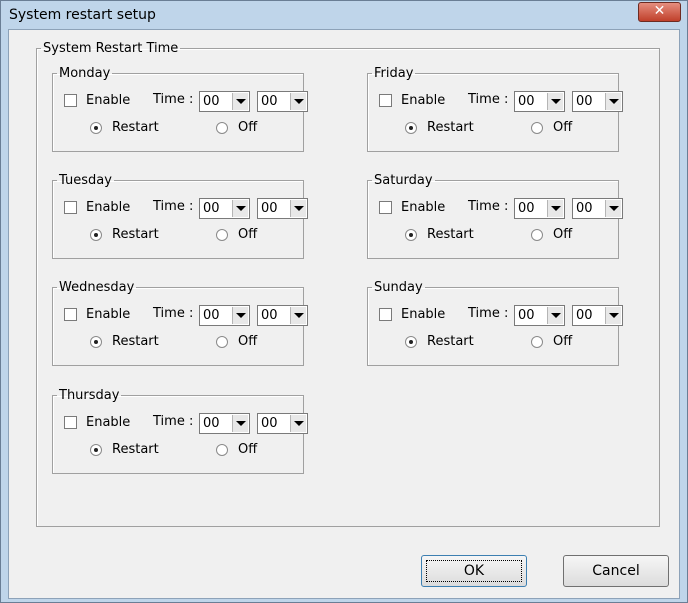 The image size is (688, 603). I want to click on day-name: Monday, so click(85, 73).